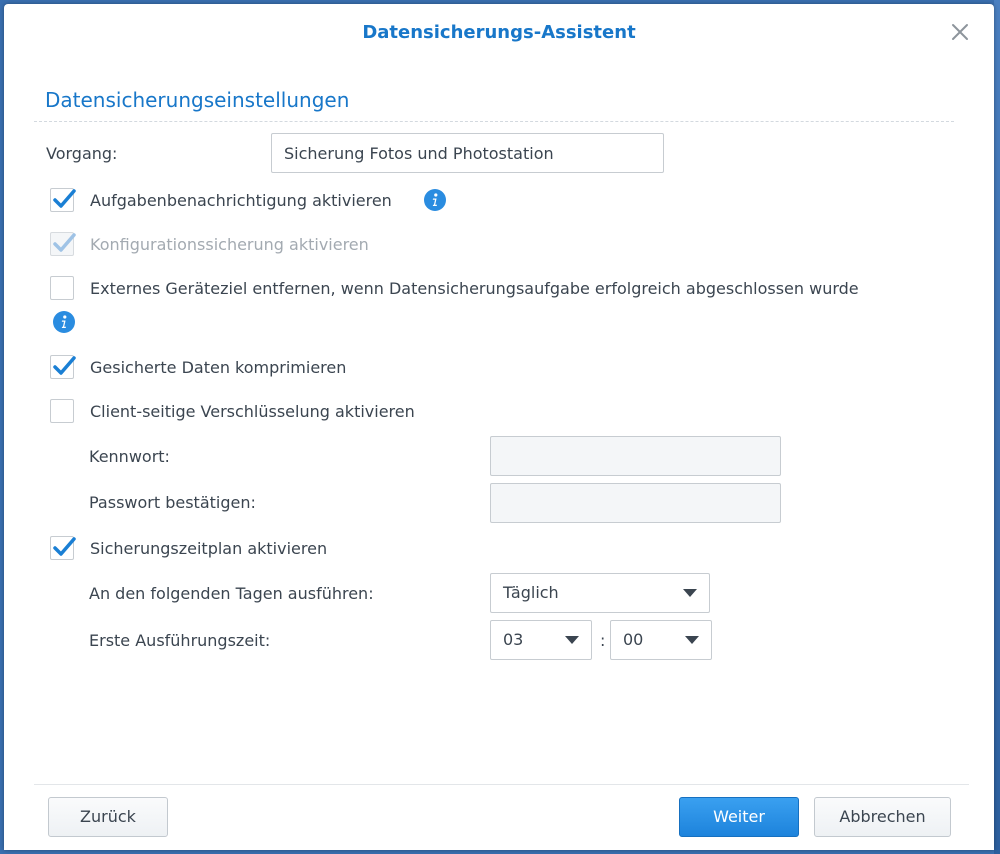 Image resolution: width=1000 pixels, height=854 pixels. I want to click on dialog-title: Datensicherungs-Assistent, so click(499, 32).